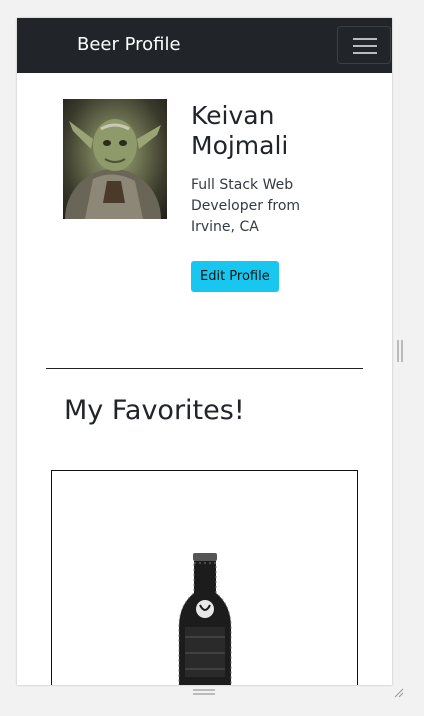  What do you see at coordinates (129, 45) in the screenshot?
I see `navbar-brand: Beer Profile` at bounding box center [129, 45].